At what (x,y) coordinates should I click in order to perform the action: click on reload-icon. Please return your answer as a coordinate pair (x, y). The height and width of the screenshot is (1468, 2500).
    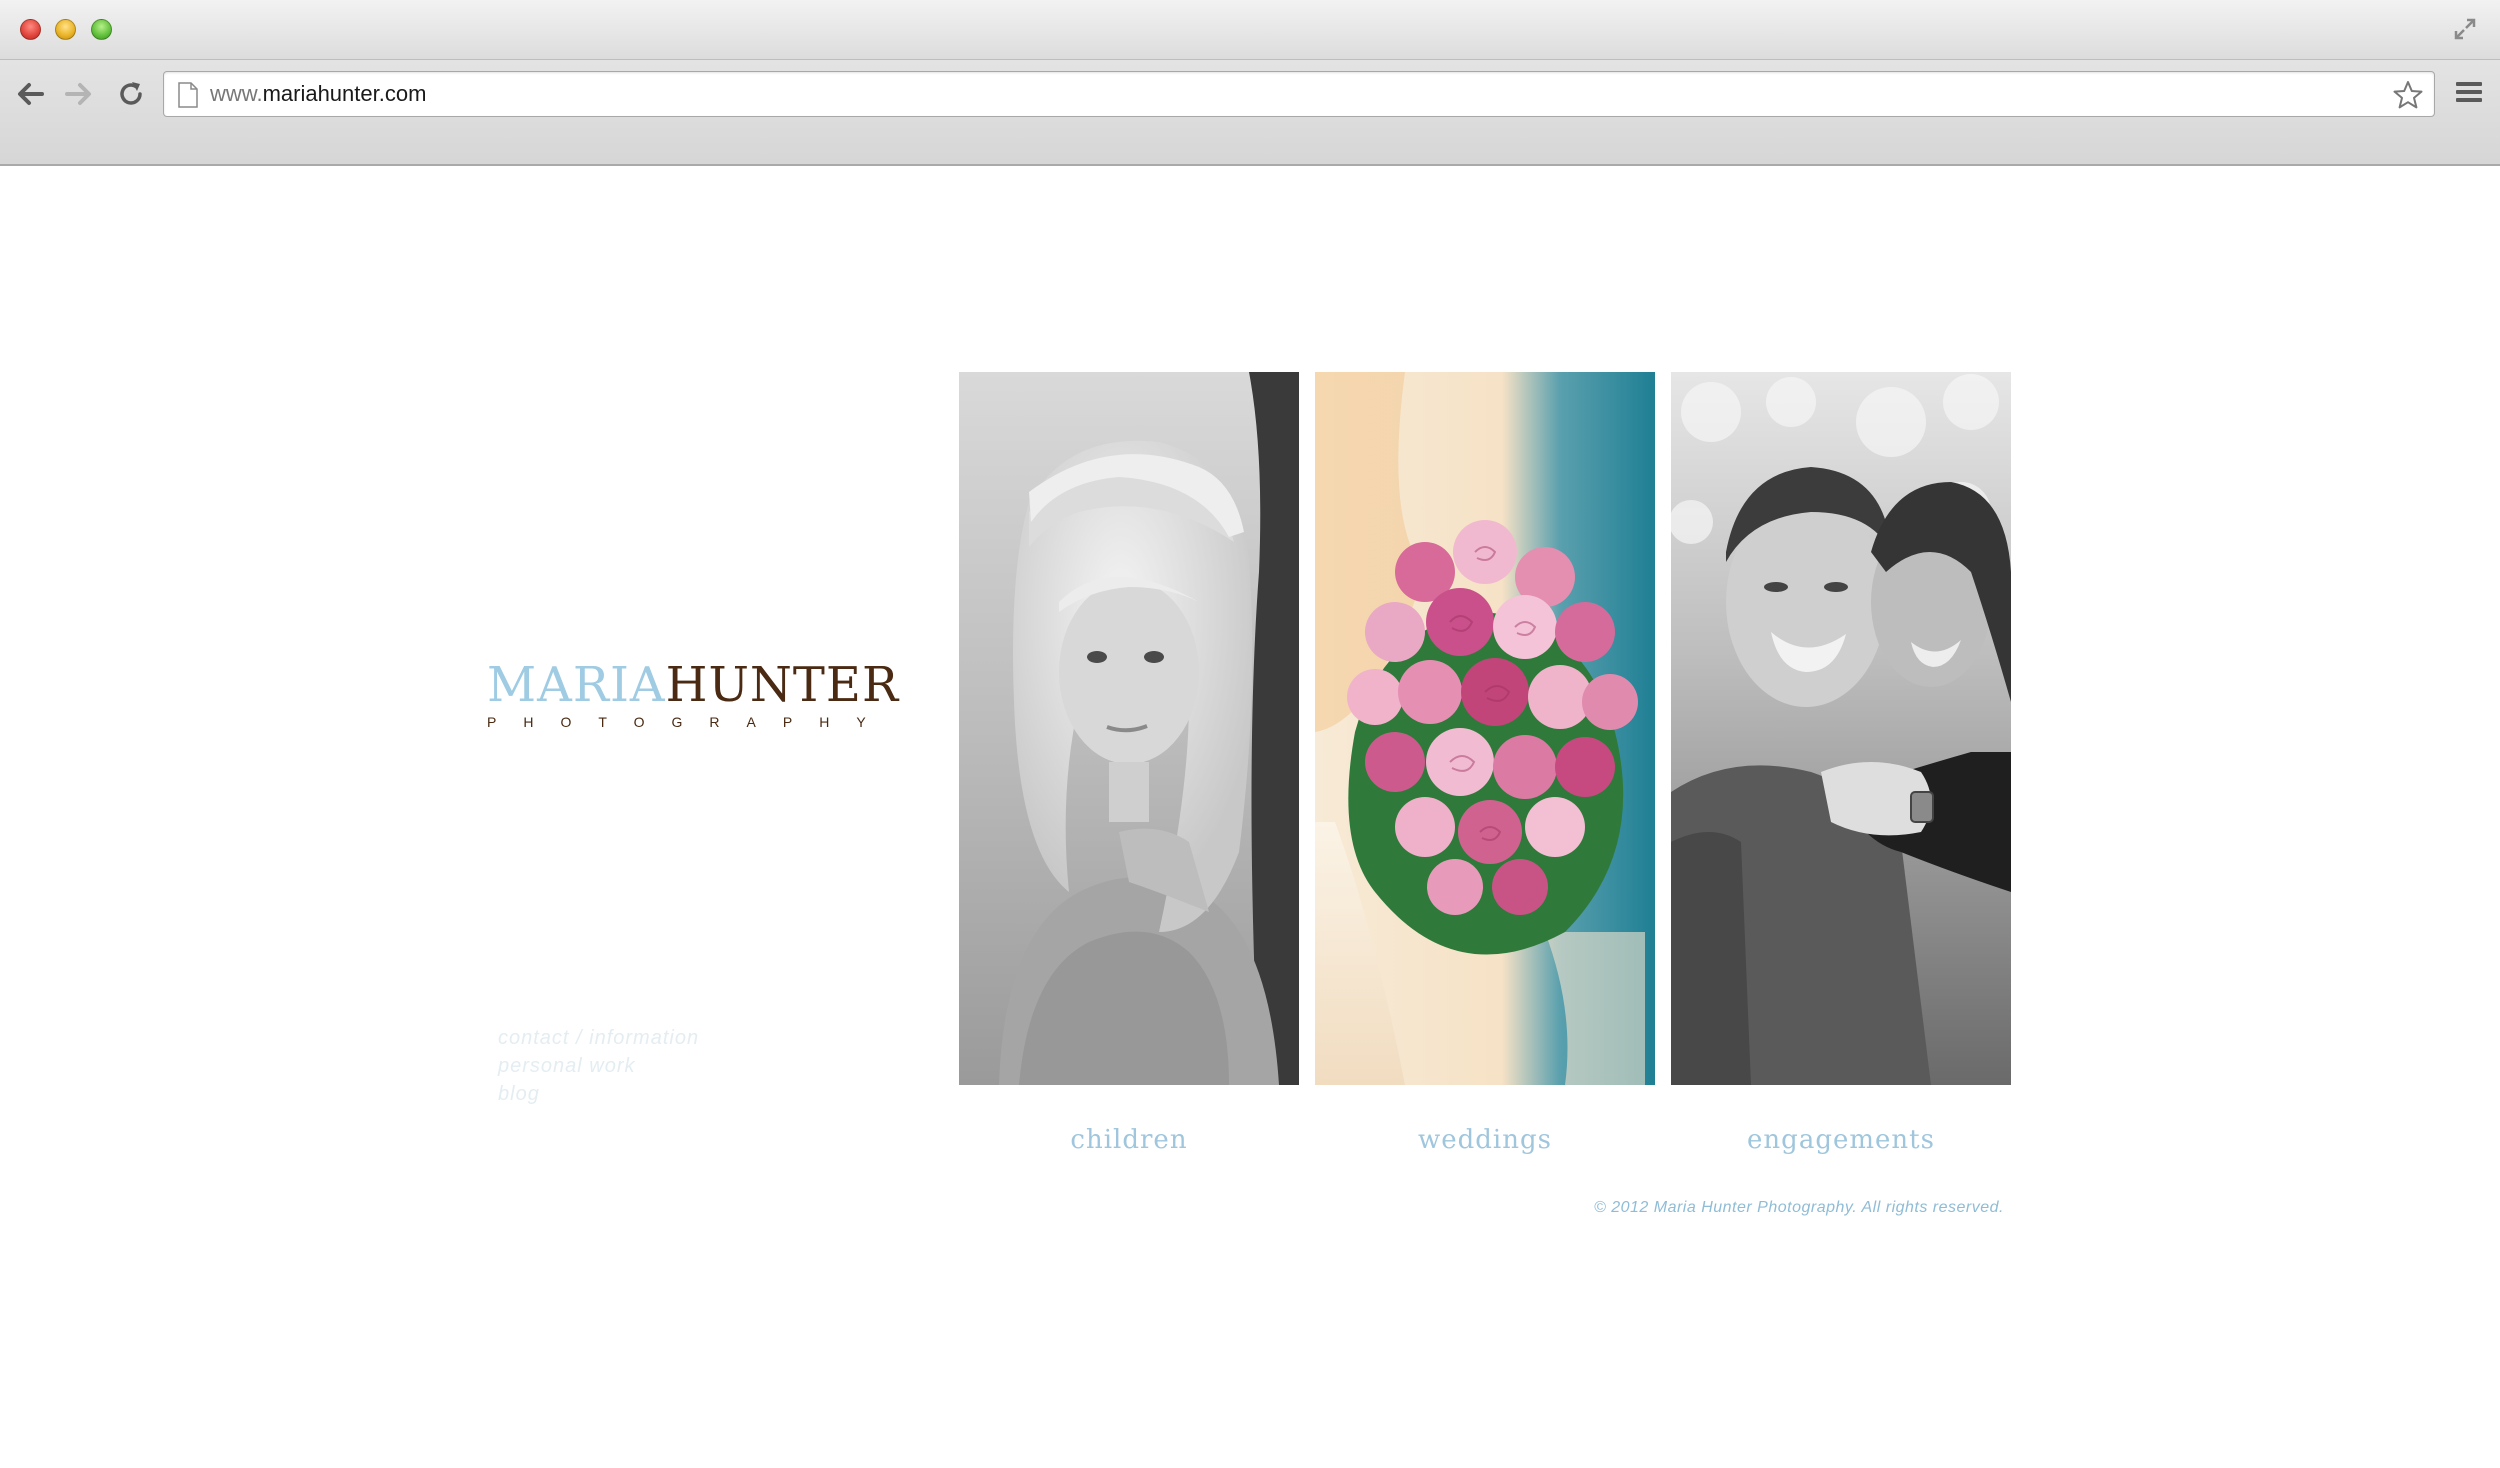
    Looking at the image, I should click on (131, 93).